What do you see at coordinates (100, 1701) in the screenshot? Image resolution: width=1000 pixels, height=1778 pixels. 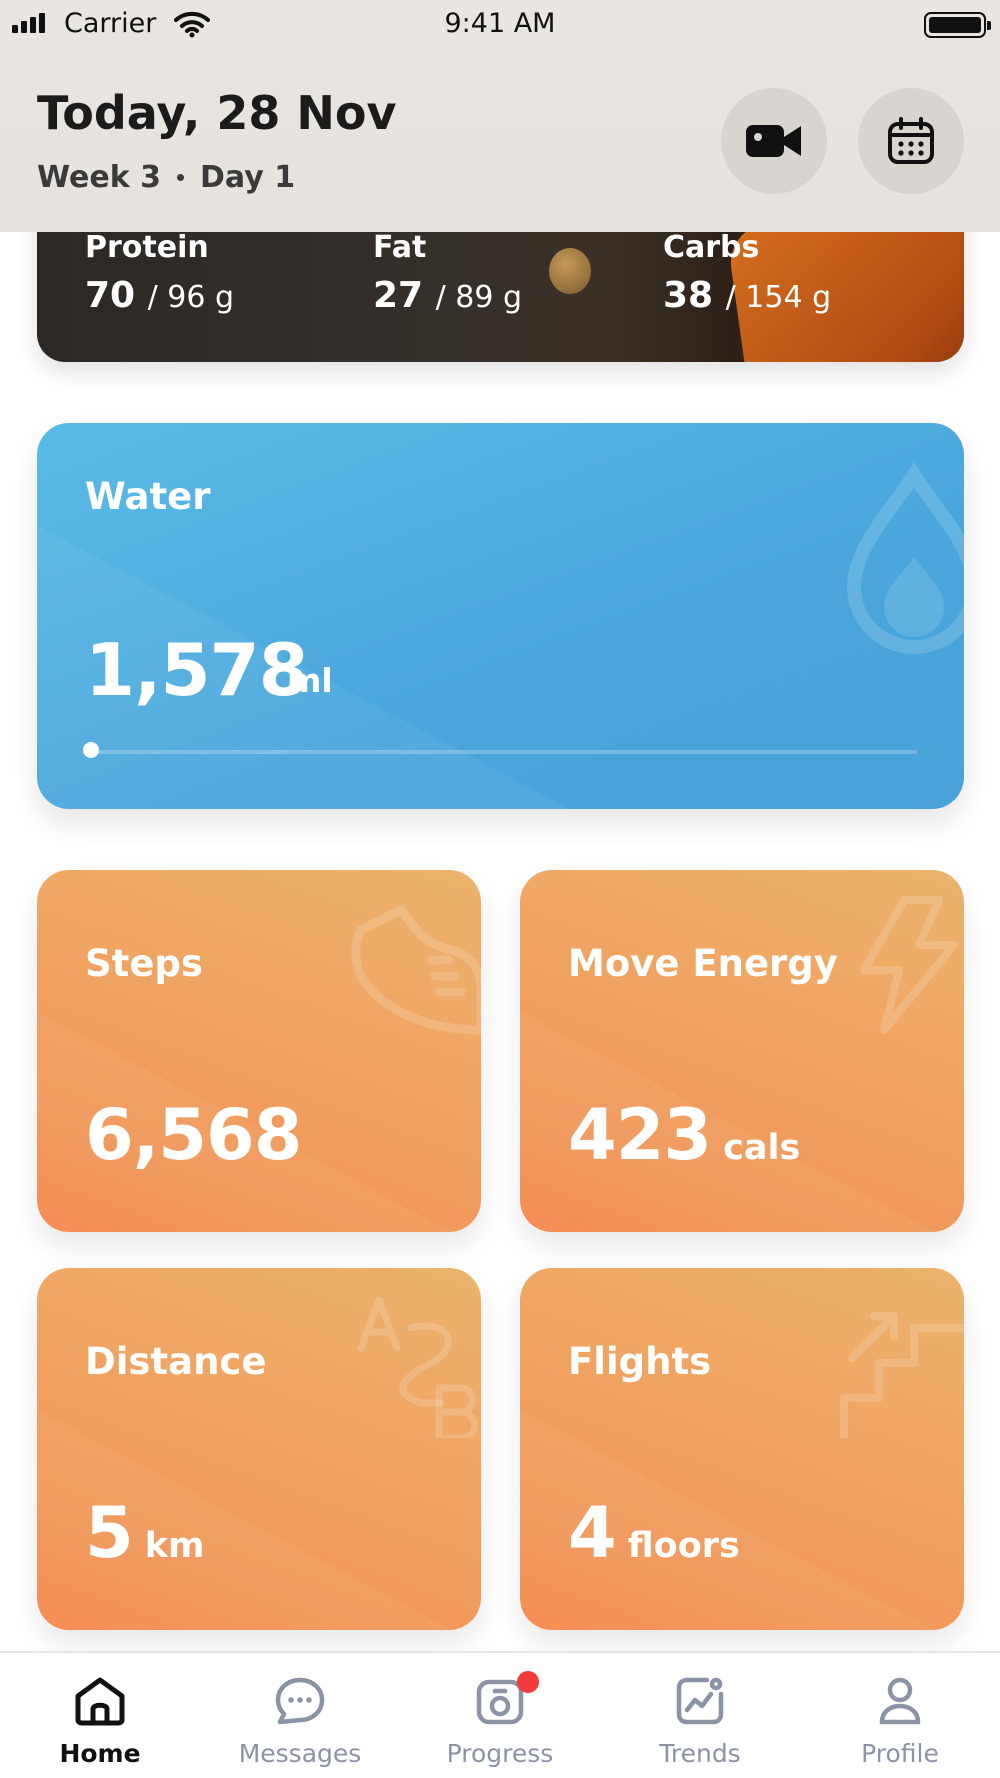 I see `home-icon` at bounding box center [100, 1701].